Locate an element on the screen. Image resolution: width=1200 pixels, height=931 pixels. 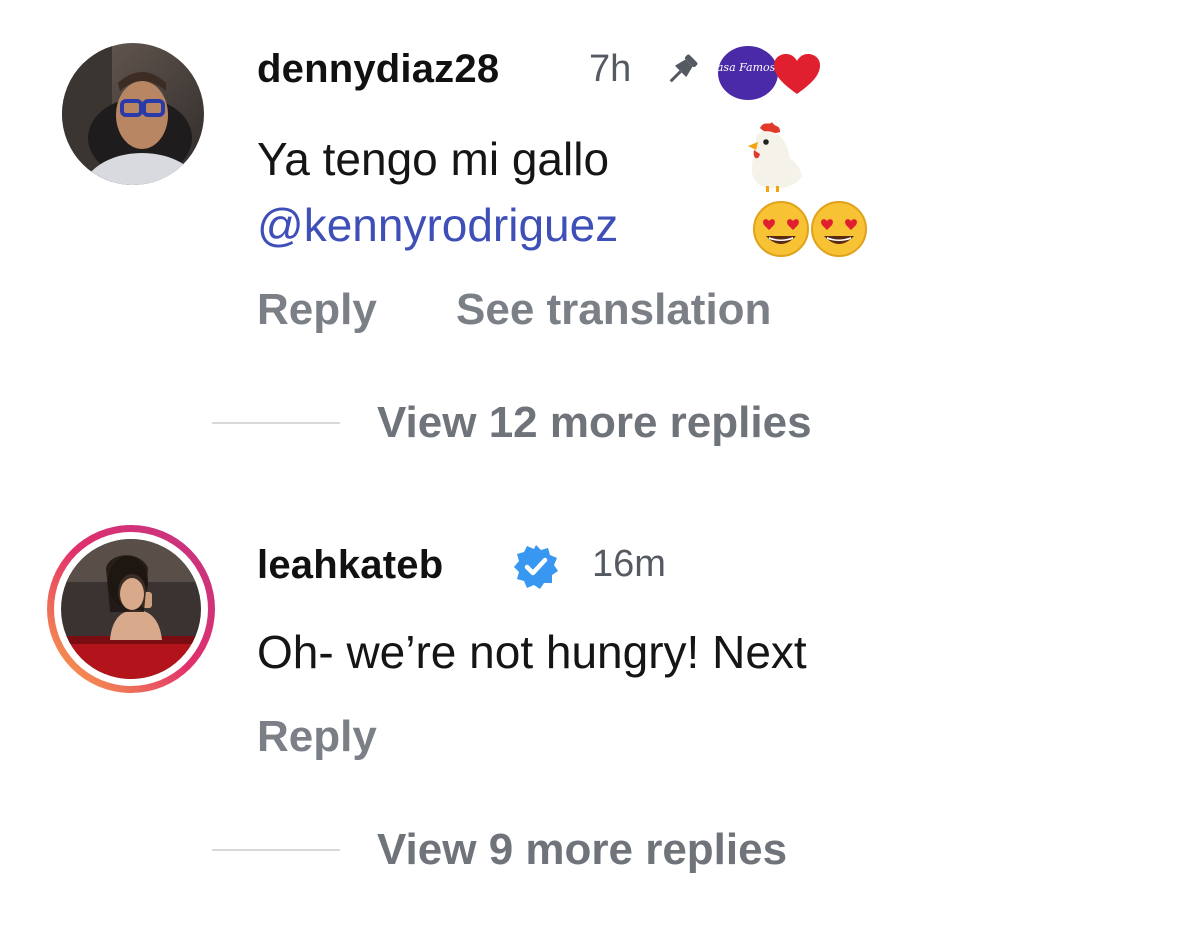
view-more-replies-button: View 9 more replies is located at coordinates (582, 850).